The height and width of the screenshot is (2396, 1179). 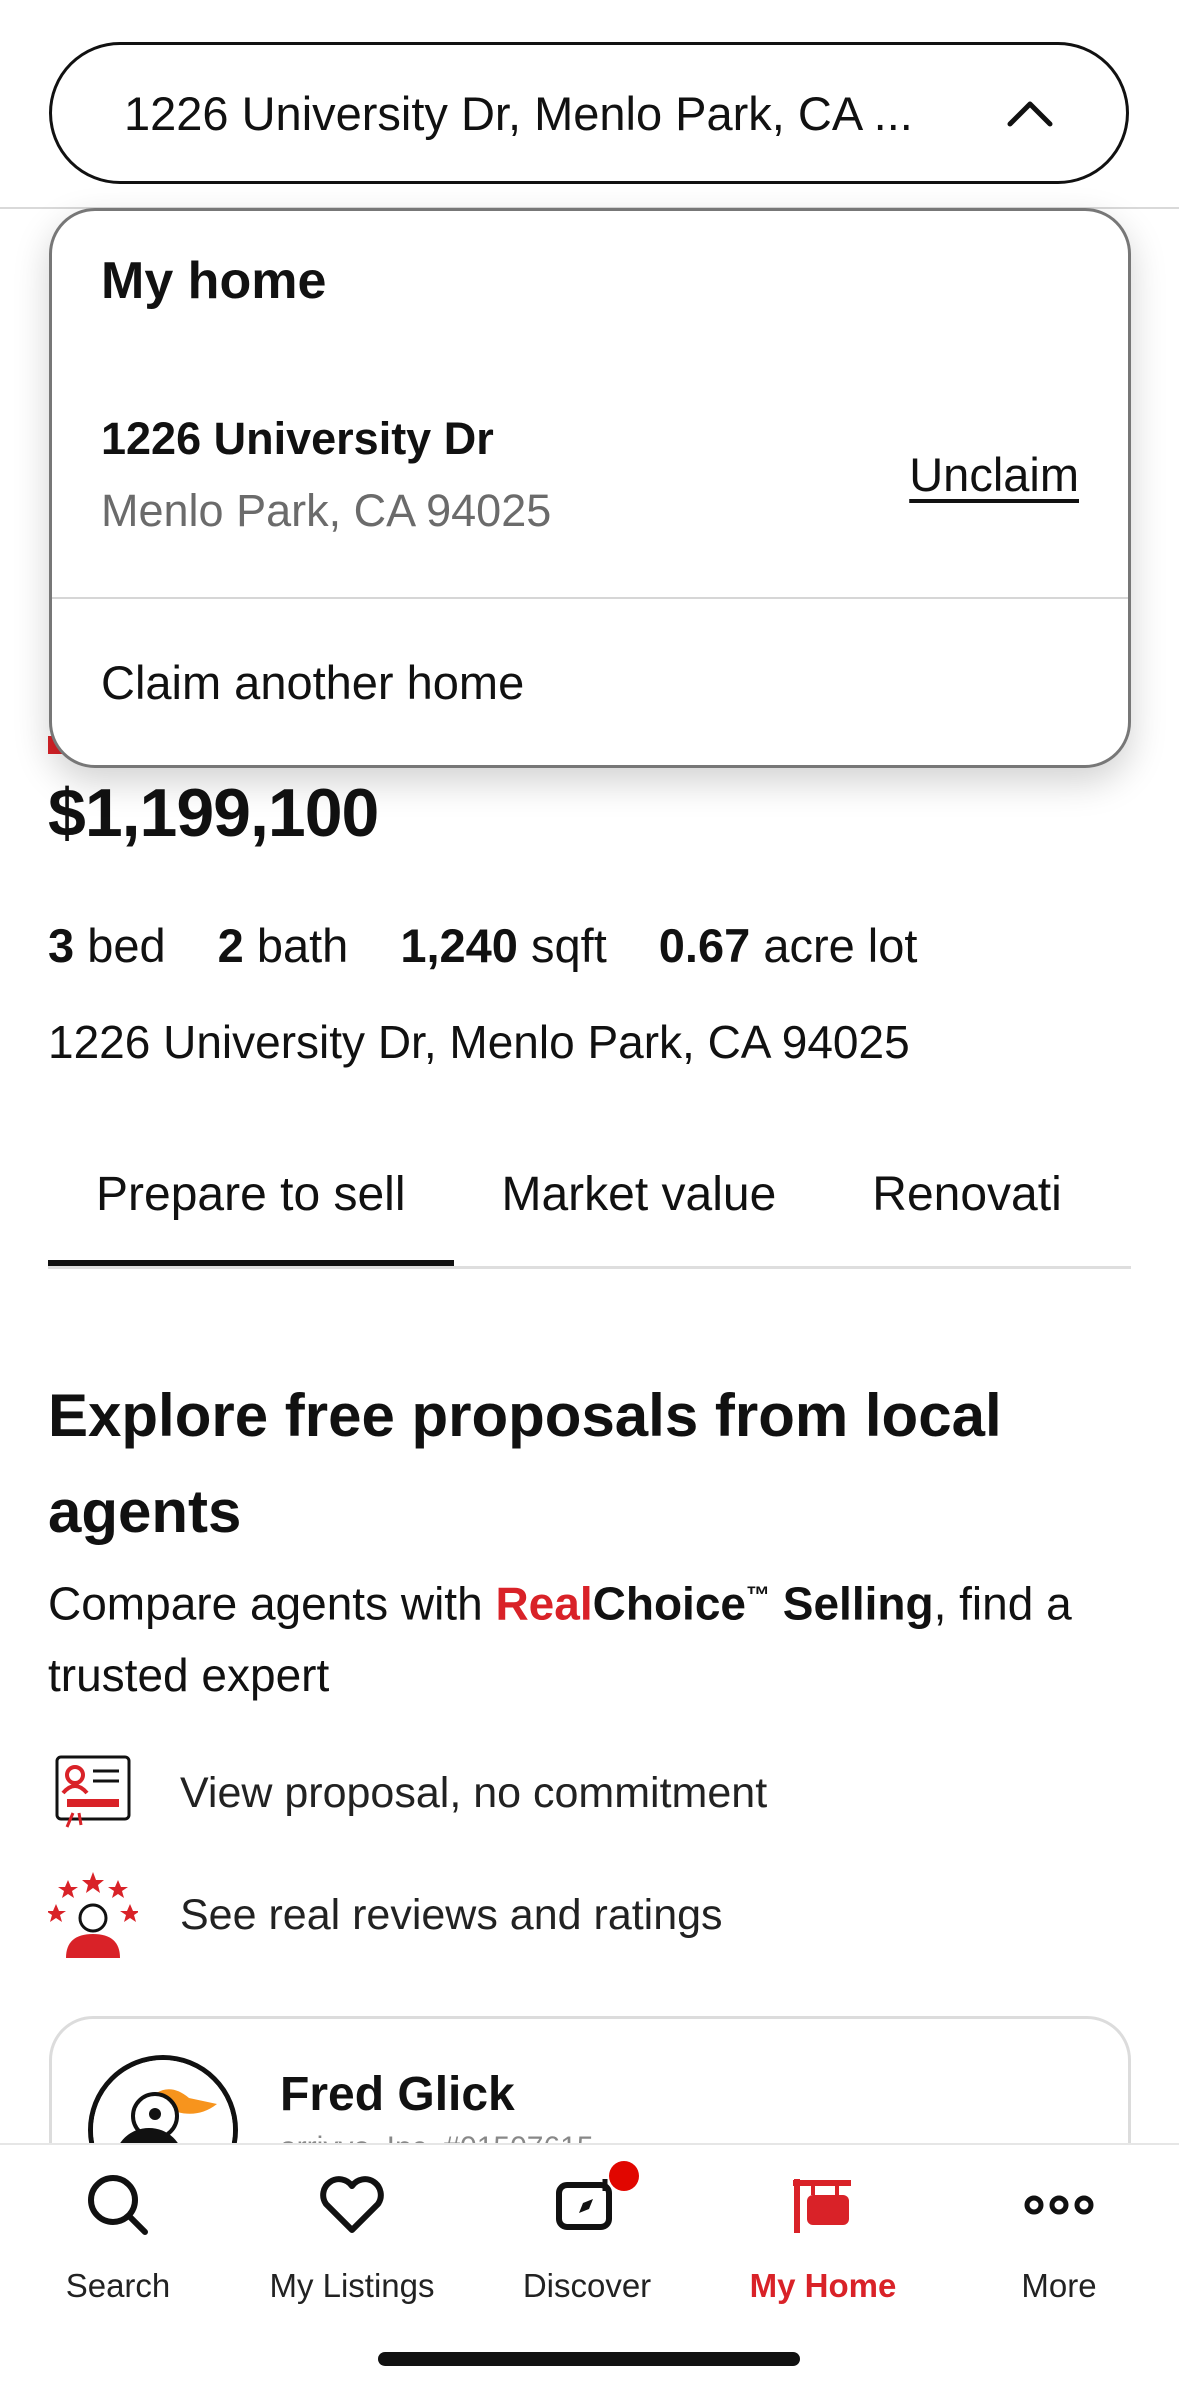 I want to click on home-sign-icon, so click(x=823, y=2205).